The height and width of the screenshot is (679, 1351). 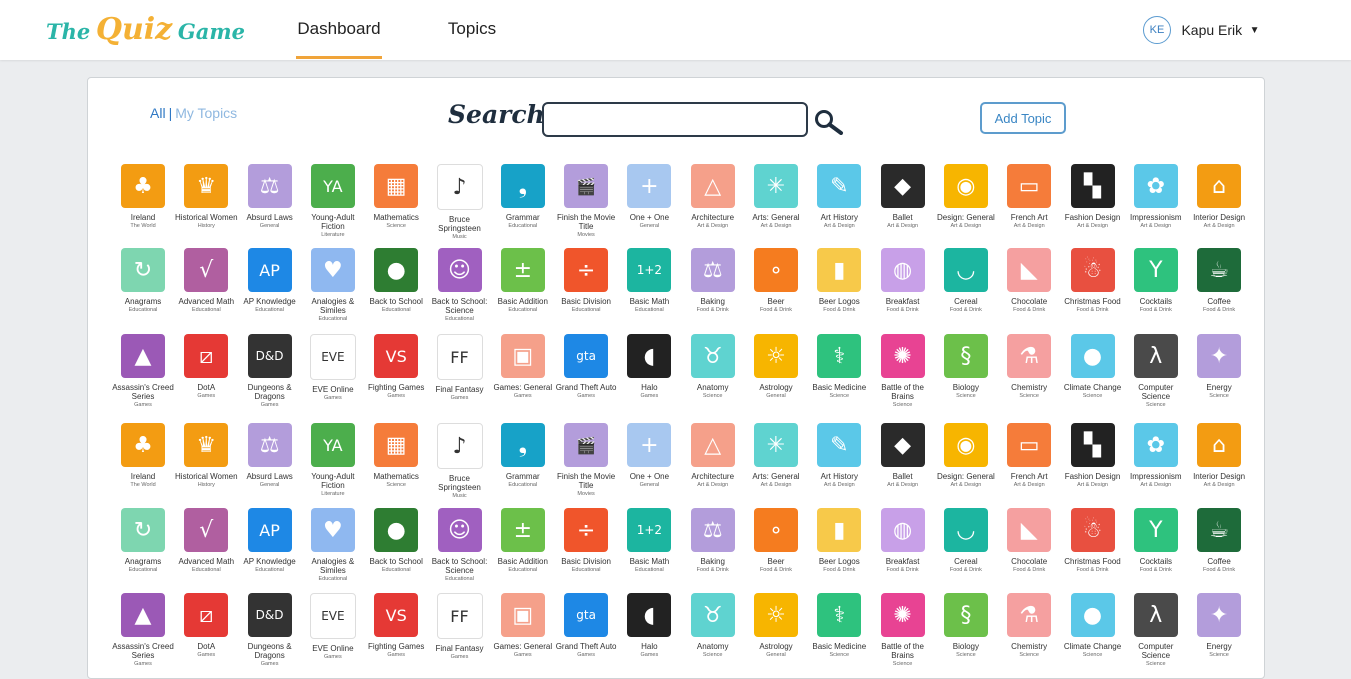 What do you see at coordinates (839, 367) in the screenshot?
I see `topic-tile: ⚕ Basic Medicine Science` at bounding box center [839, 367].